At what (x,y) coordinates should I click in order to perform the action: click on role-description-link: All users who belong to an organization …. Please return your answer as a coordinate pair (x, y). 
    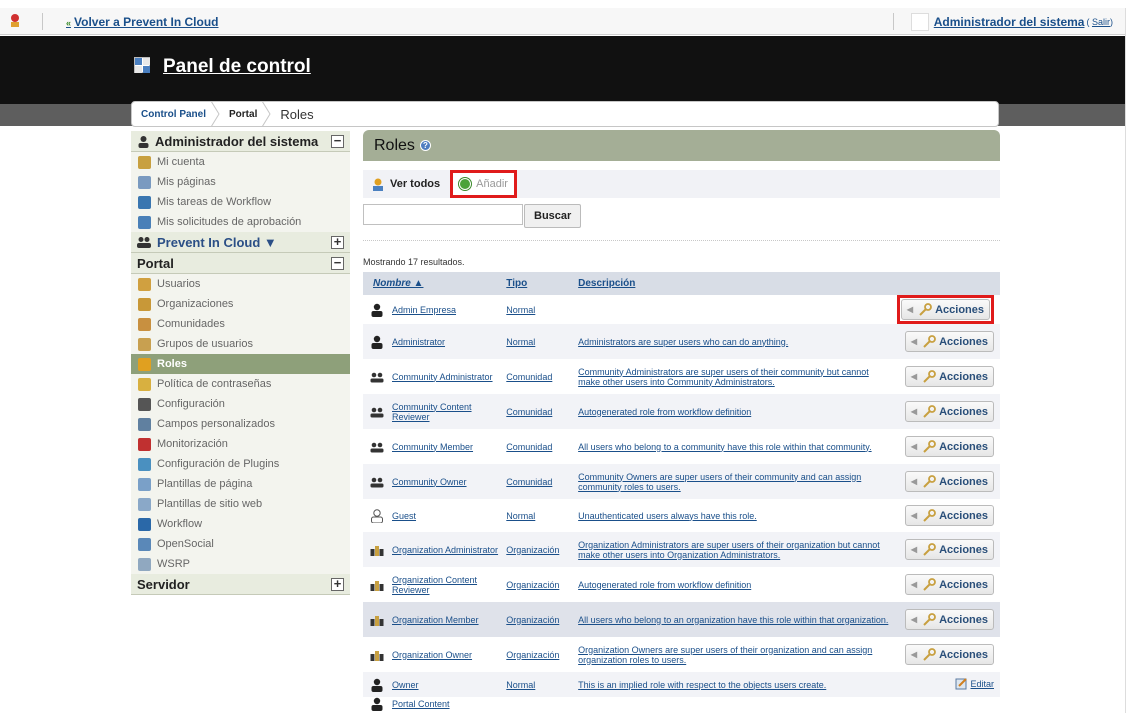
    Looking at the image, I should click on (733, 620).